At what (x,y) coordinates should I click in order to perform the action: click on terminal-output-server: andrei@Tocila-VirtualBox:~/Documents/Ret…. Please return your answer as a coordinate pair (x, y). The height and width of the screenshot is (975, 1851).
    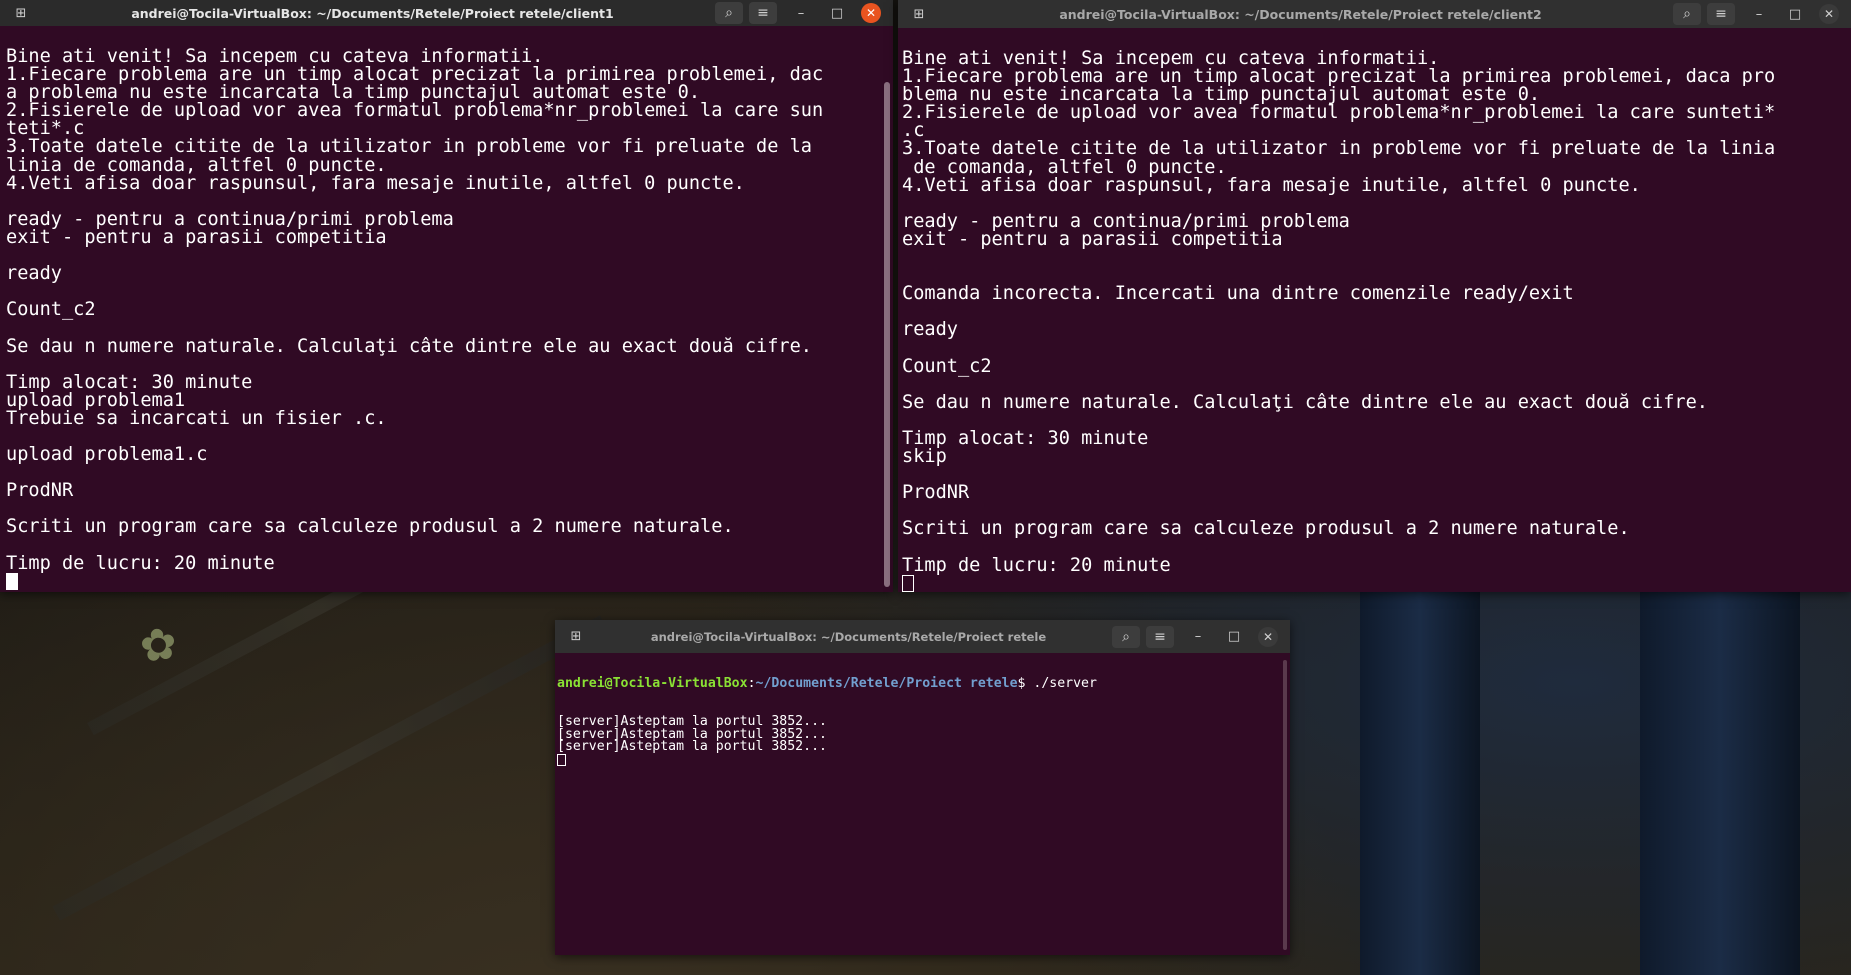
    Looking at the image, I should click on (923, 804).